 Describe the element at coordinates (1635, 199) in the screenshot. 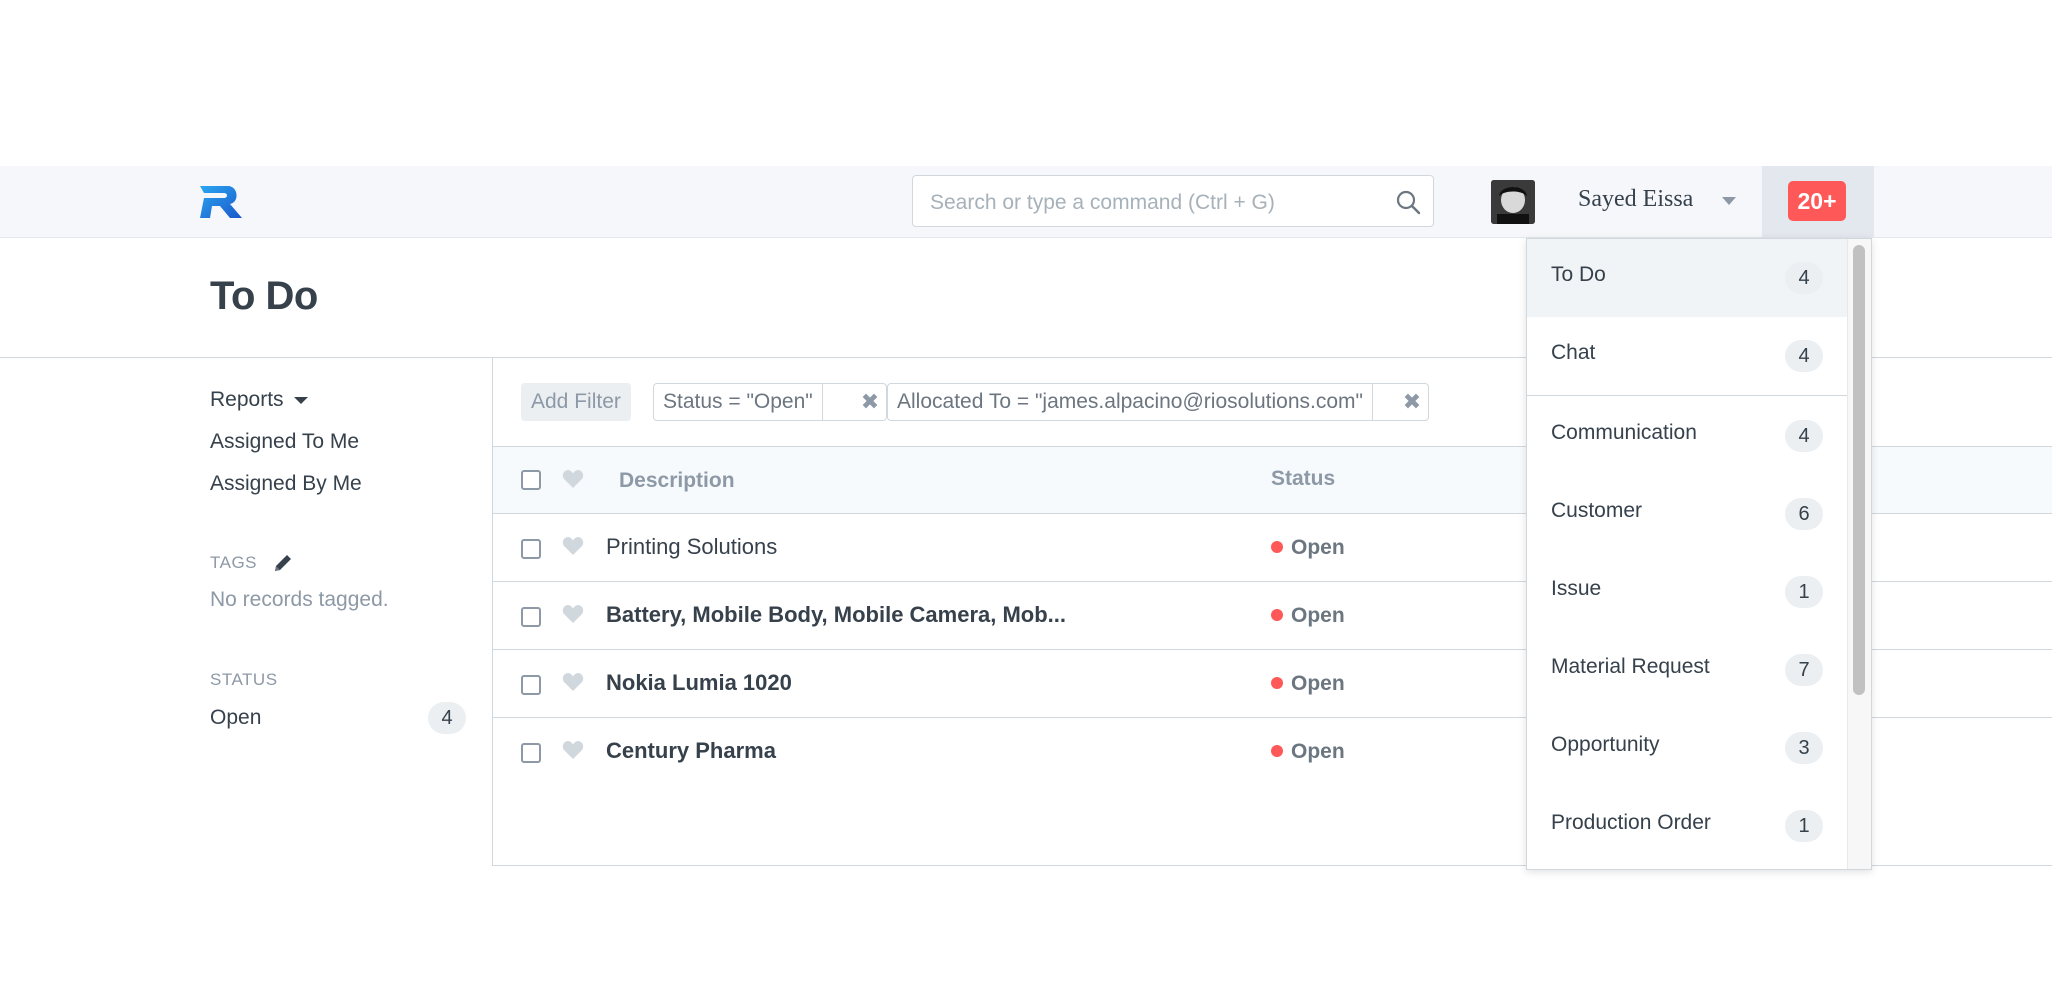

I see `user-name: Sayed Eissa` at that location.